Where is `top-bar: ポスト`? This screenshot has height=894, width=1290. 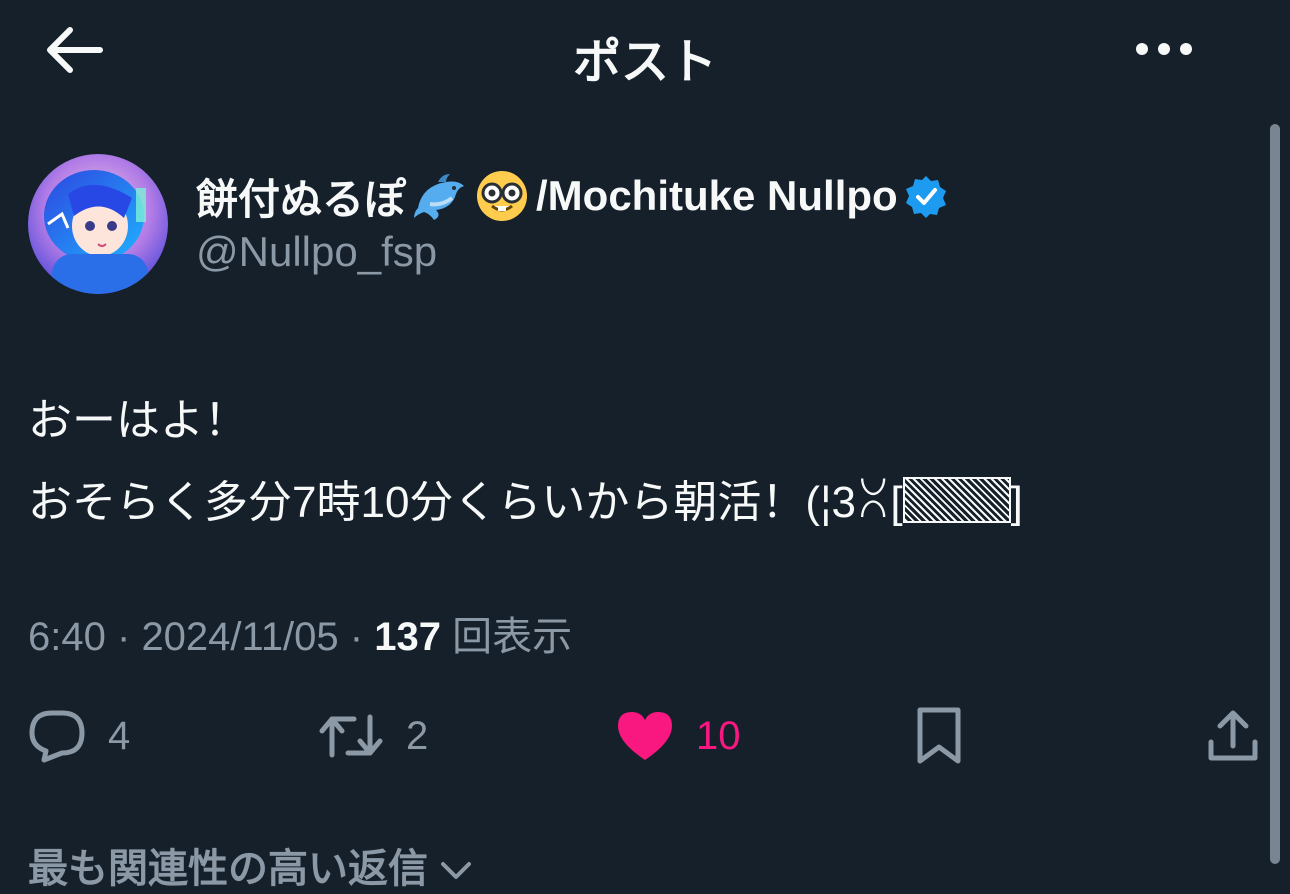
top-bar: ポスト is located at coordinates (645, 56).